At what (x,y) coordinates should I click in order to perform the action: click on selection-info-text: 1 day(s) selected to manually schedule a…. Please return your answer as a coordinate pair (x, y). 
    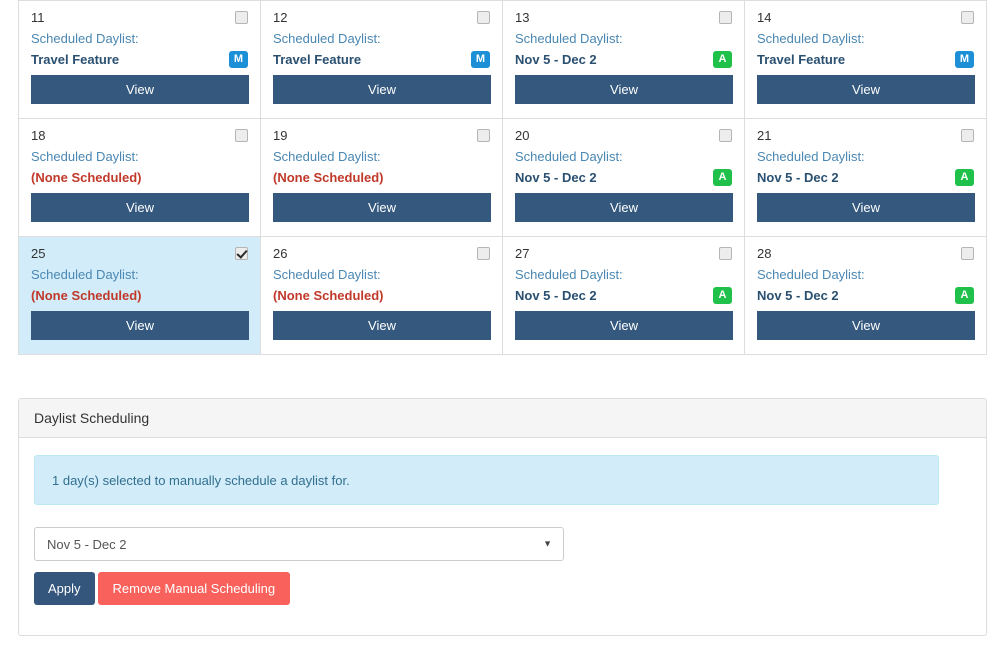
    Looking at the image, I should click on (201, 480).